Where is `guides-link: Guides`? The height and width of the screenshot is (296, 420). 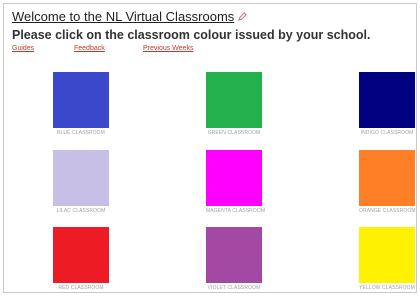 guides-link: Guides is located at coordinates (23, 48).